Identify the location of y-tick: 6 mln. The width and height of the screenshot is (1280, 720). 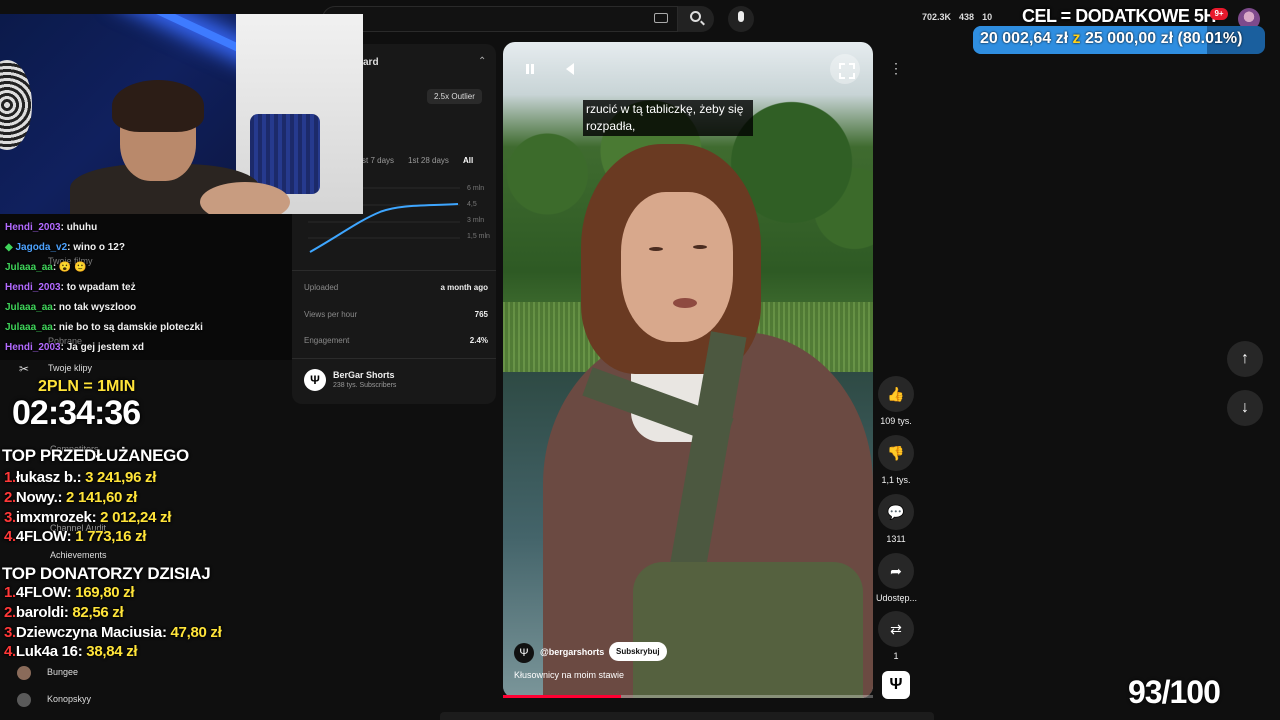
(476, 188).